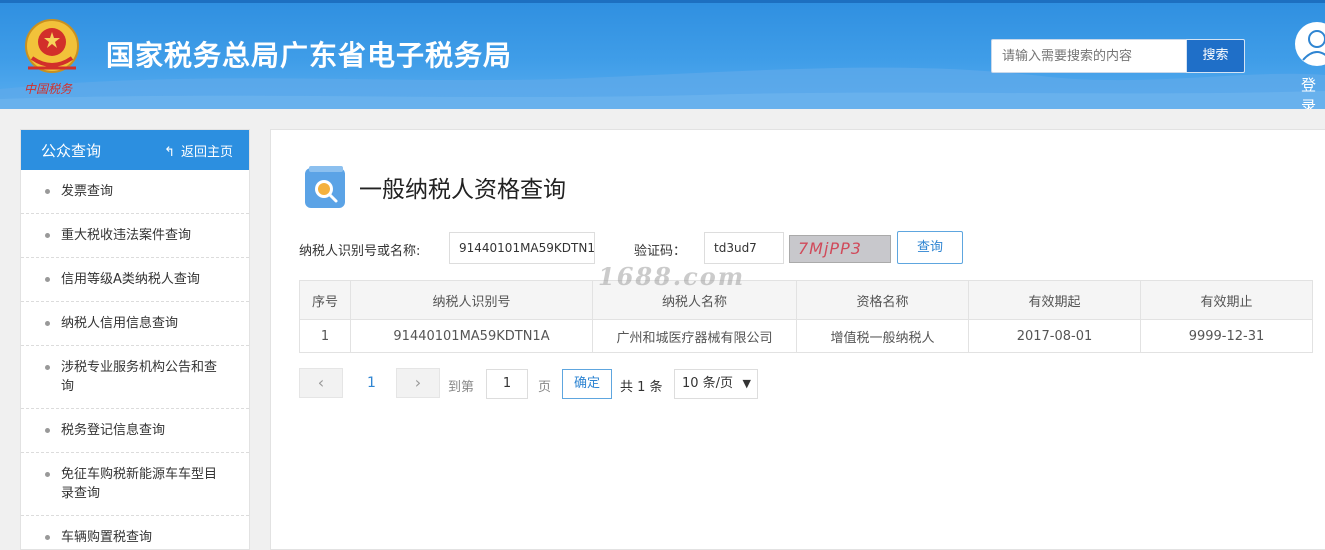  What do you see at coordinates (126, 235) in the screenshot?
I see `sidebar-item-label: 重大税收违法案件查询` at bounding box center [126, 235].